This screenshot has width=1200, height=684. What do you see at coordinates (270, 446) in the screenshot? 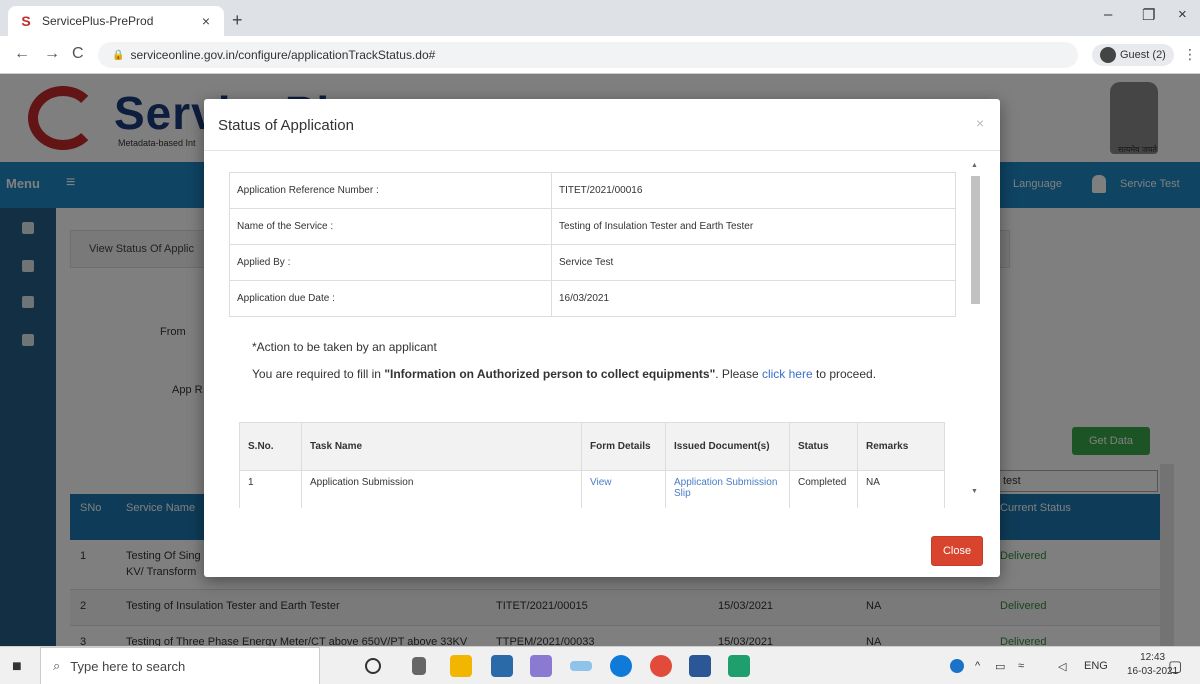
I see `th-sno: S.No.` at bounding box center [270, 446].